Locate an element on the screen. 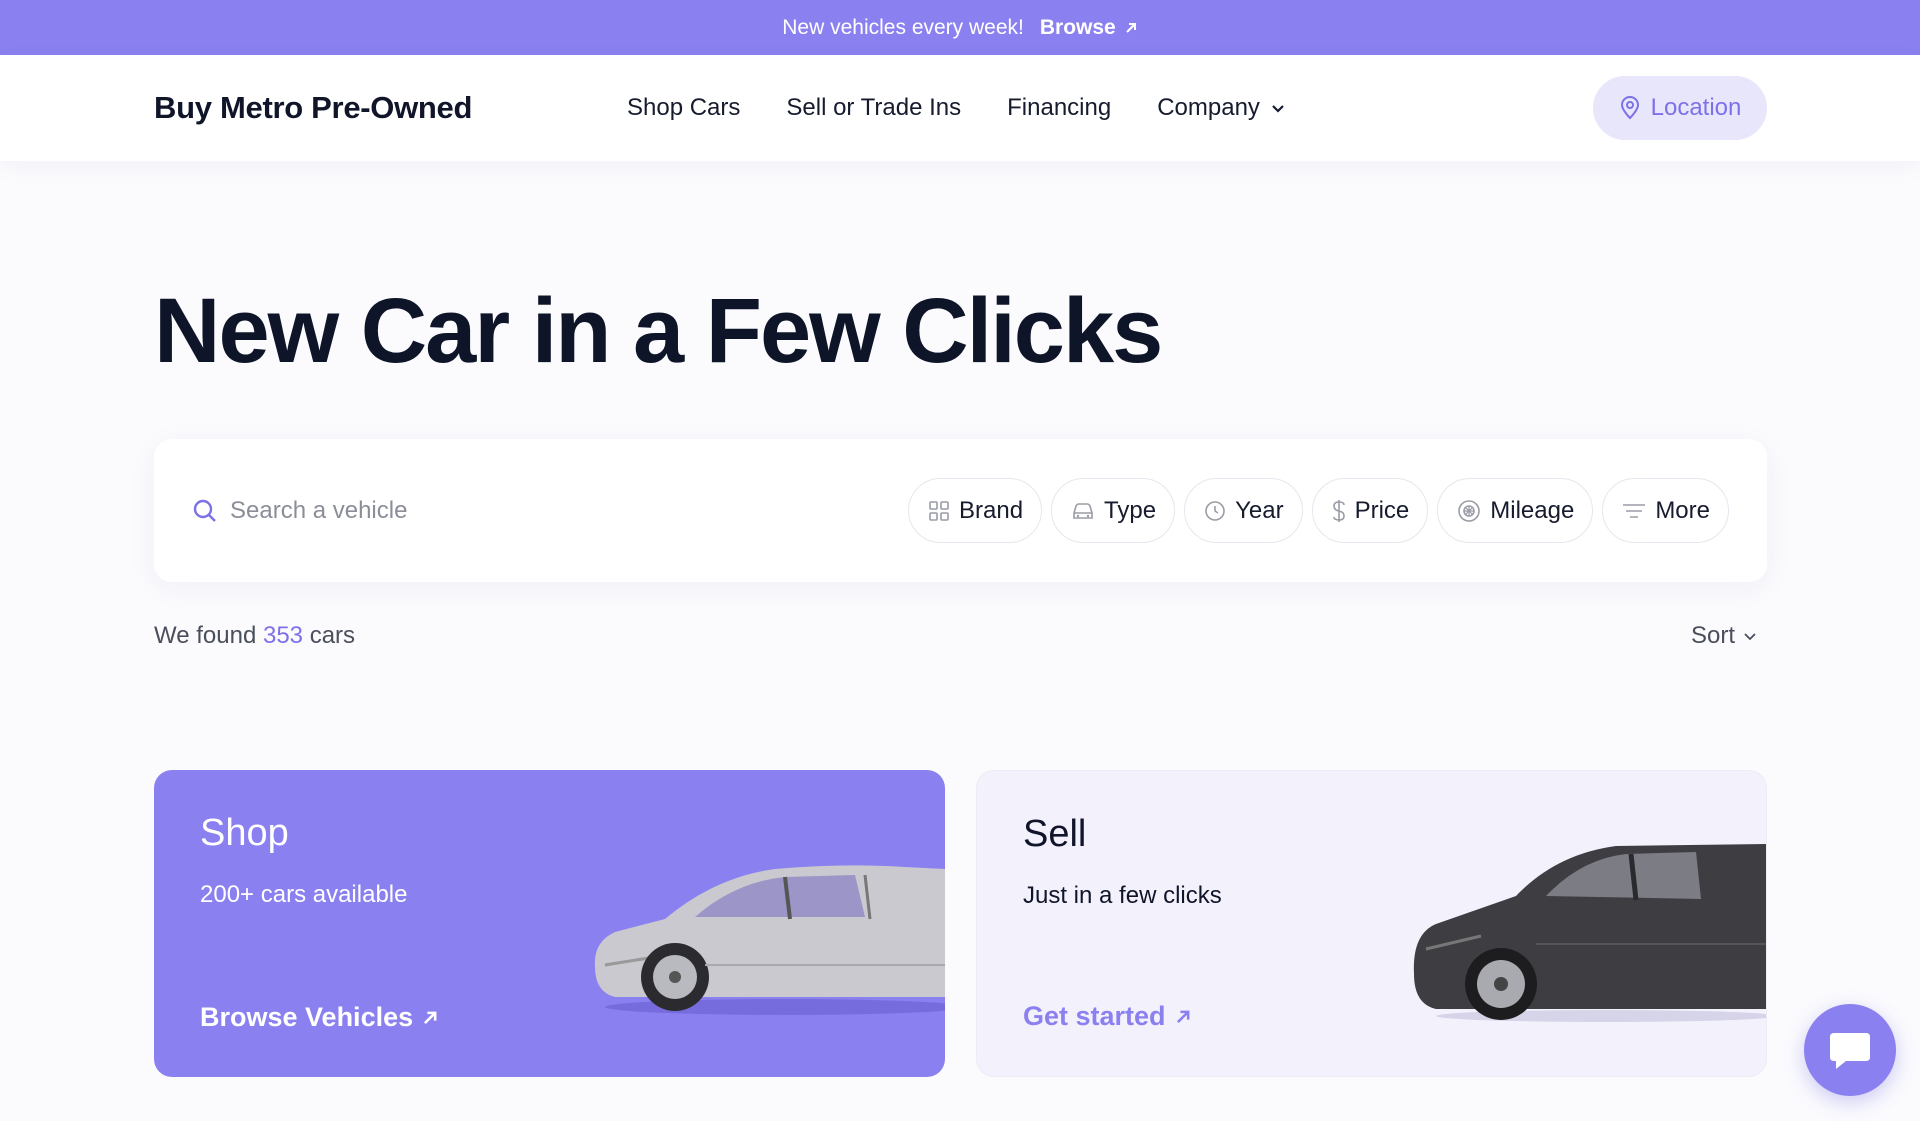 Image resolution: width=1920 pixels, height=1121 pixels. results-count: We found 353 cars is located at coordinates (254, 636).